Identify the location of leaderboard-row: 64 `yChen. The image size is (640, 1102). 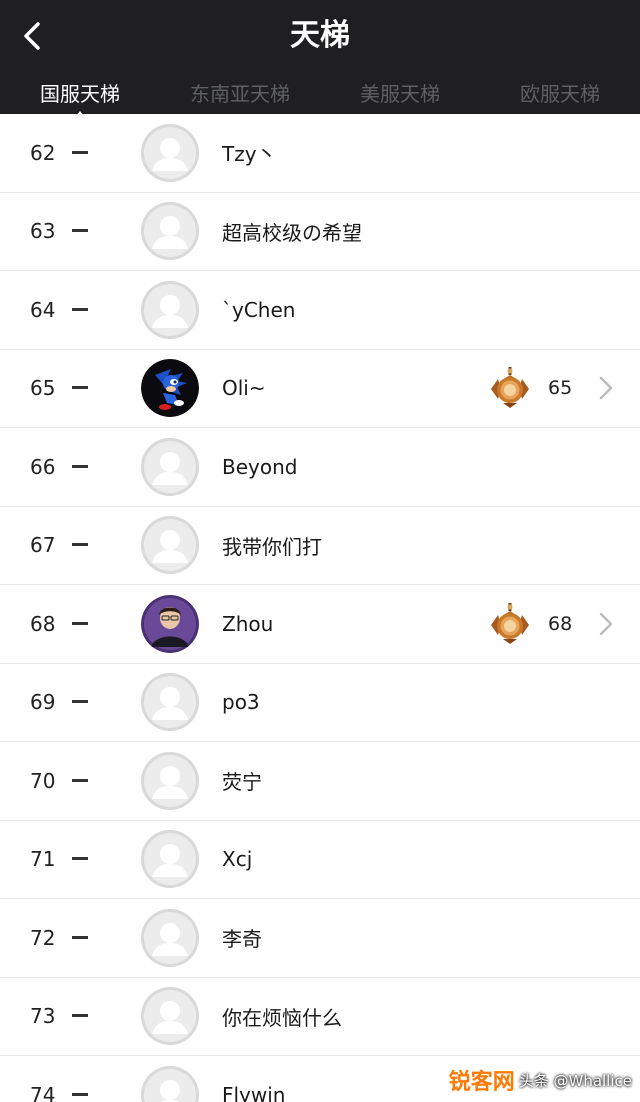
(320, 310).